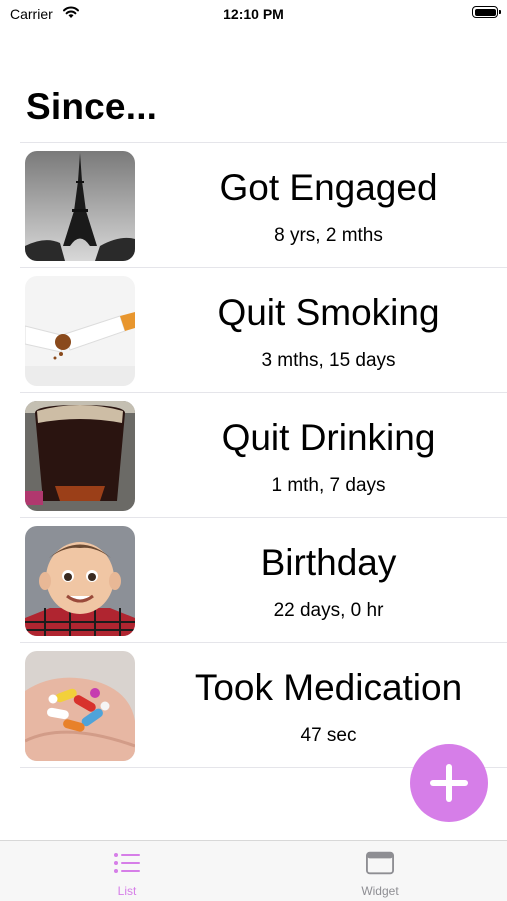 The height and width of the screenshot is (901, 507). Describe the element at coordinates (328, 485) in the screenshot. I see `elapsed-time: 1 mth, 7 days` at that location.